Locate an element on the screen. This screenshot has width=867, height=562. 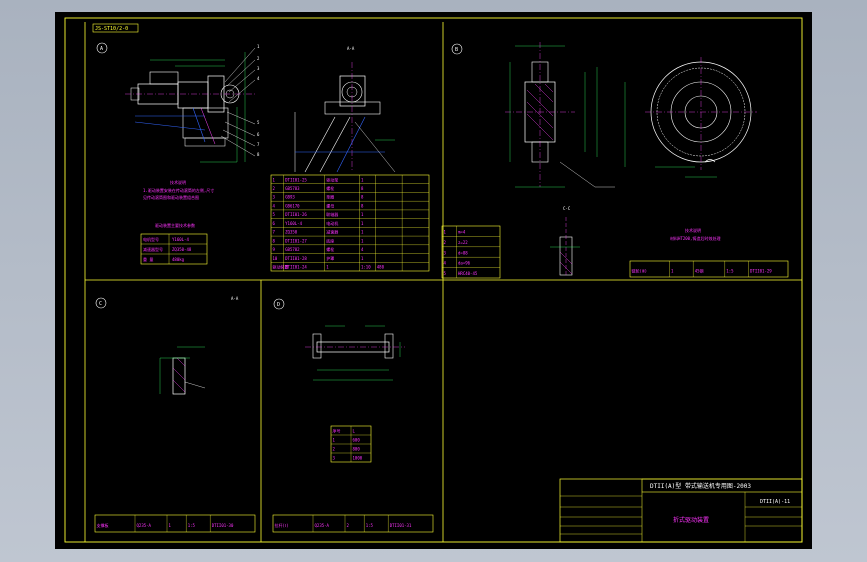
title-b-cell: 1 is located at coordinates (672, 271).